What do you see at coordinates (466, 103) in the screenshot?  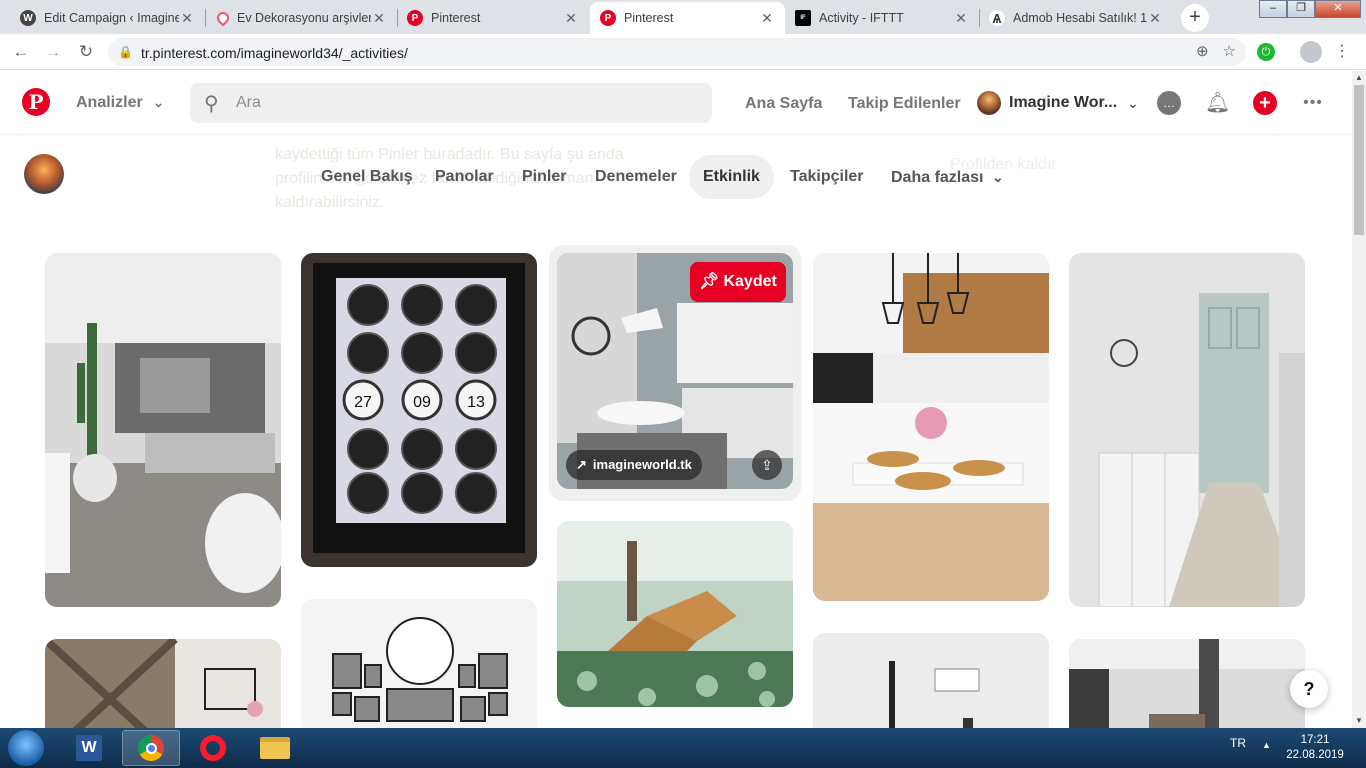 I see `search-input` at bounding box center [466, 103].